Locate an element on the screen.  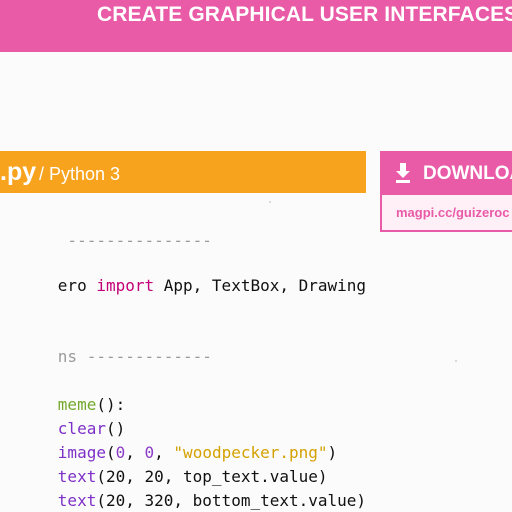
download-title-bar: DOWNLOA is located at coordinates (447, 174).